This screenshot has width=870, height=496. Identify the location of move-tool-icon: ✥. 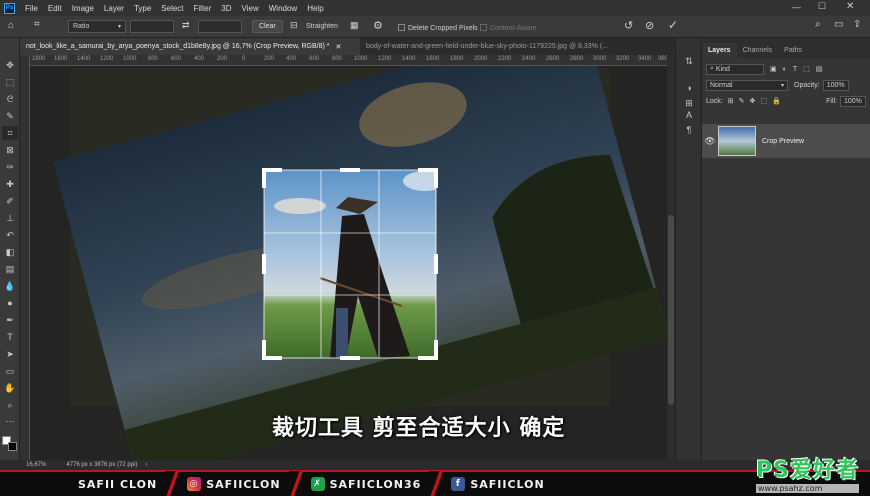
(10, 65).